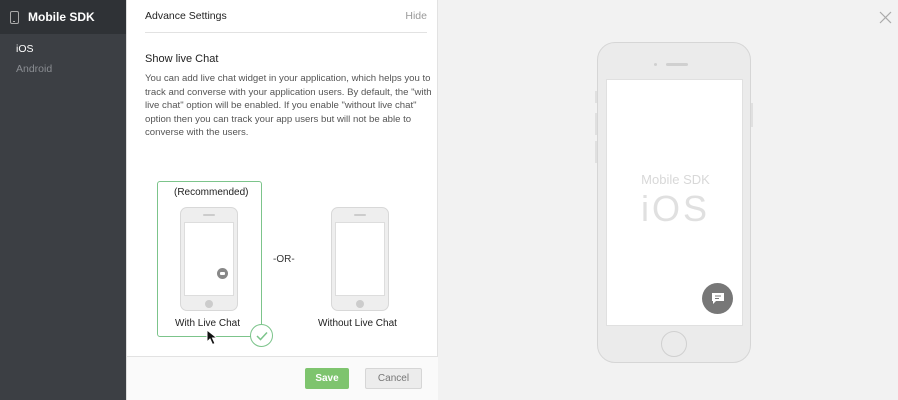 Image resolution: width=898 pixels, height=400 pixels. I want to click on section-title: Show live Chat, so click(182, 59).